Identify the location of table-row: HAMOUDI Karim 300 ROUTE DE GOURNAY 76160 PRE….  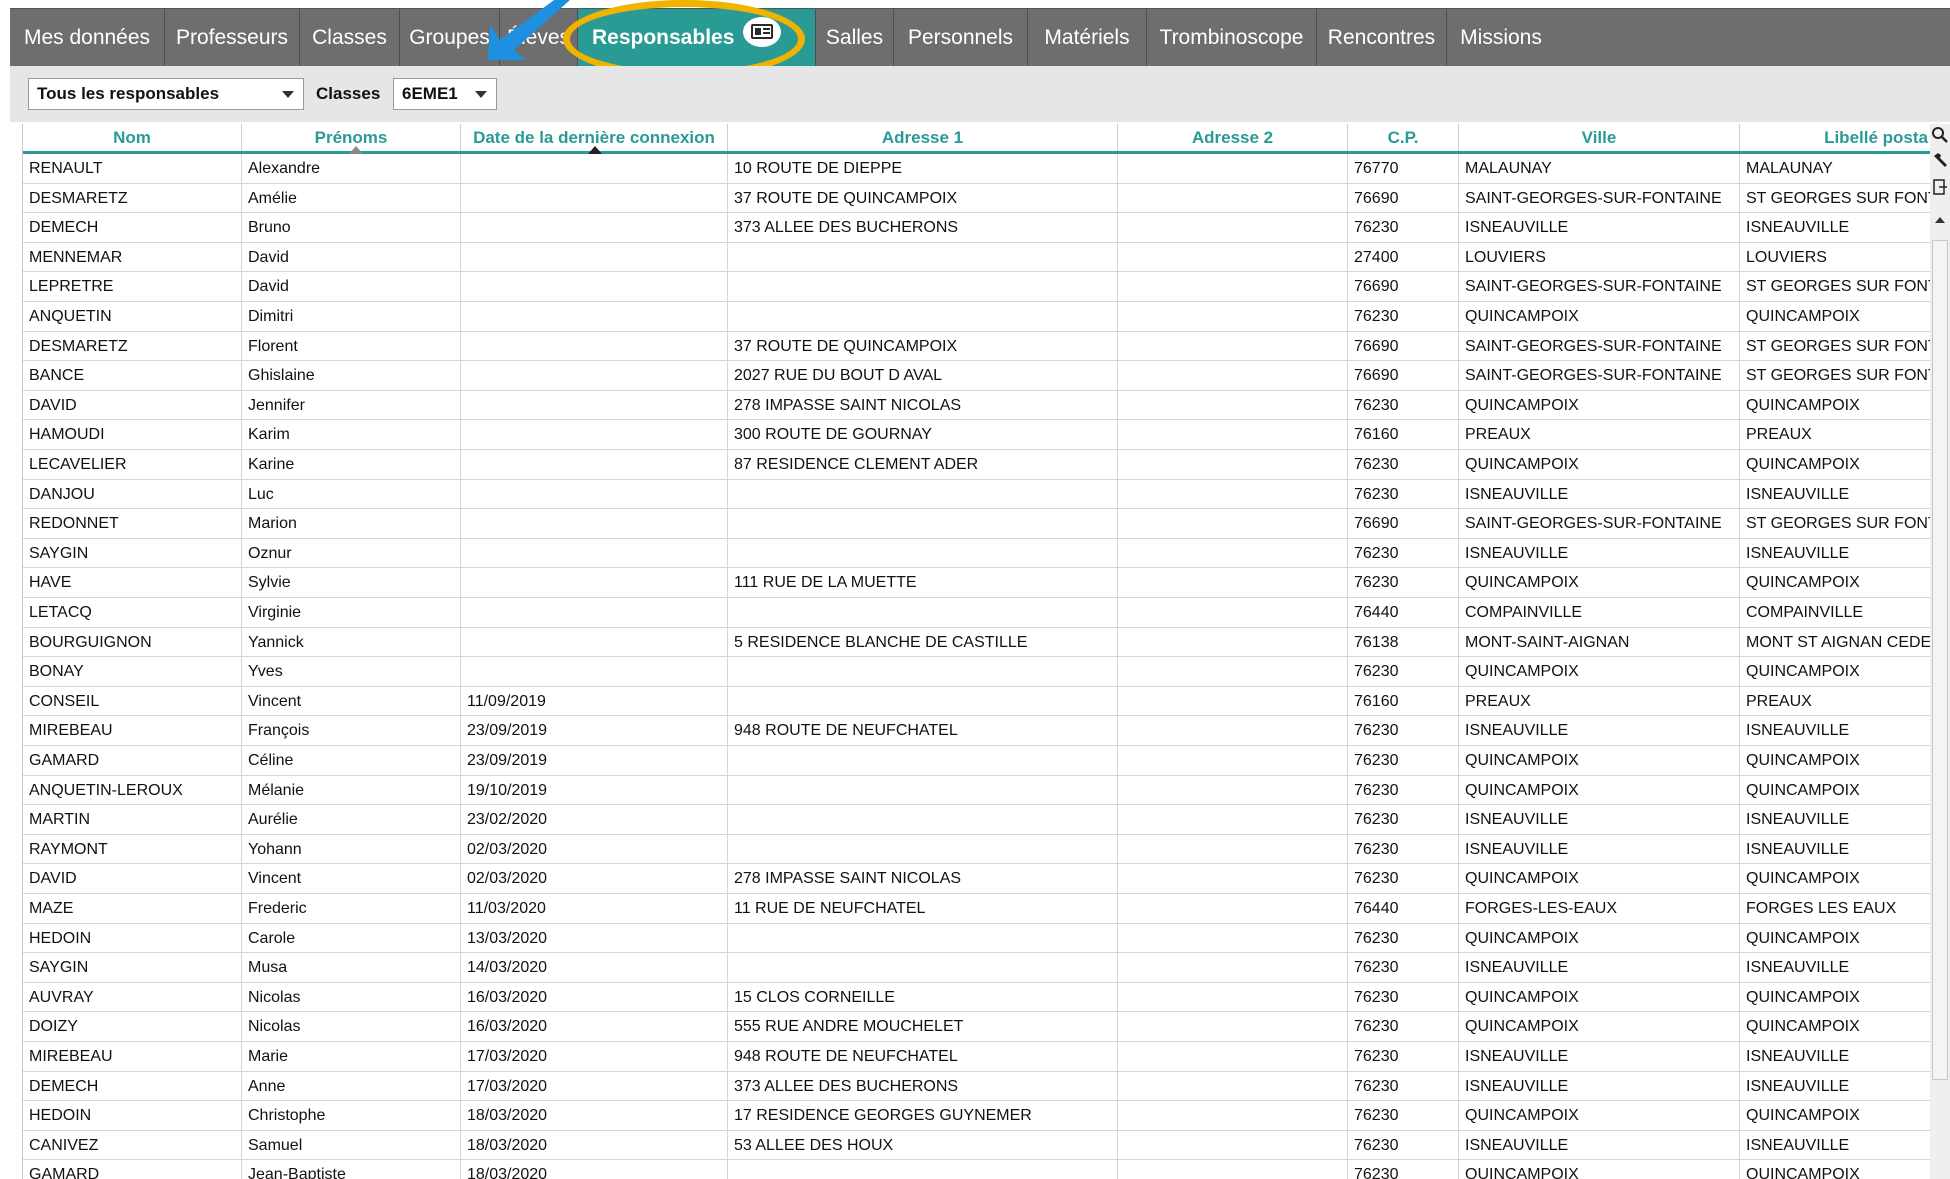
(977, 435).